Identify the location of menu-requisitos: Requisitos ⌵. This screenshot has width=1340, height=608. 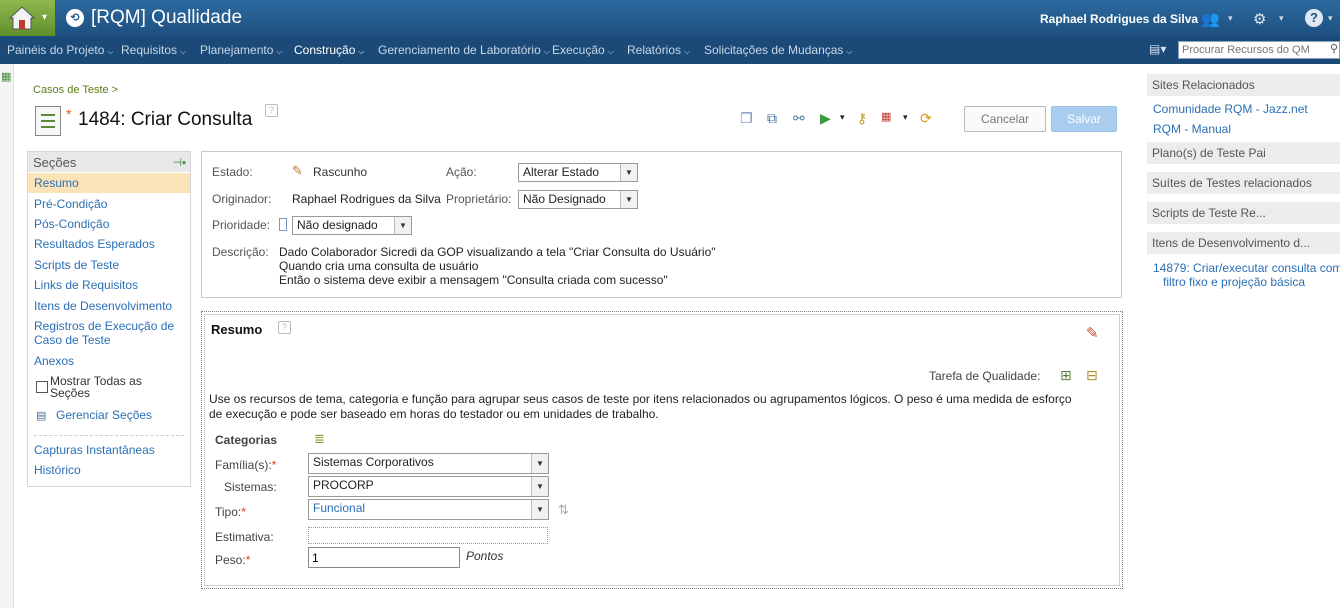
(153, 50).